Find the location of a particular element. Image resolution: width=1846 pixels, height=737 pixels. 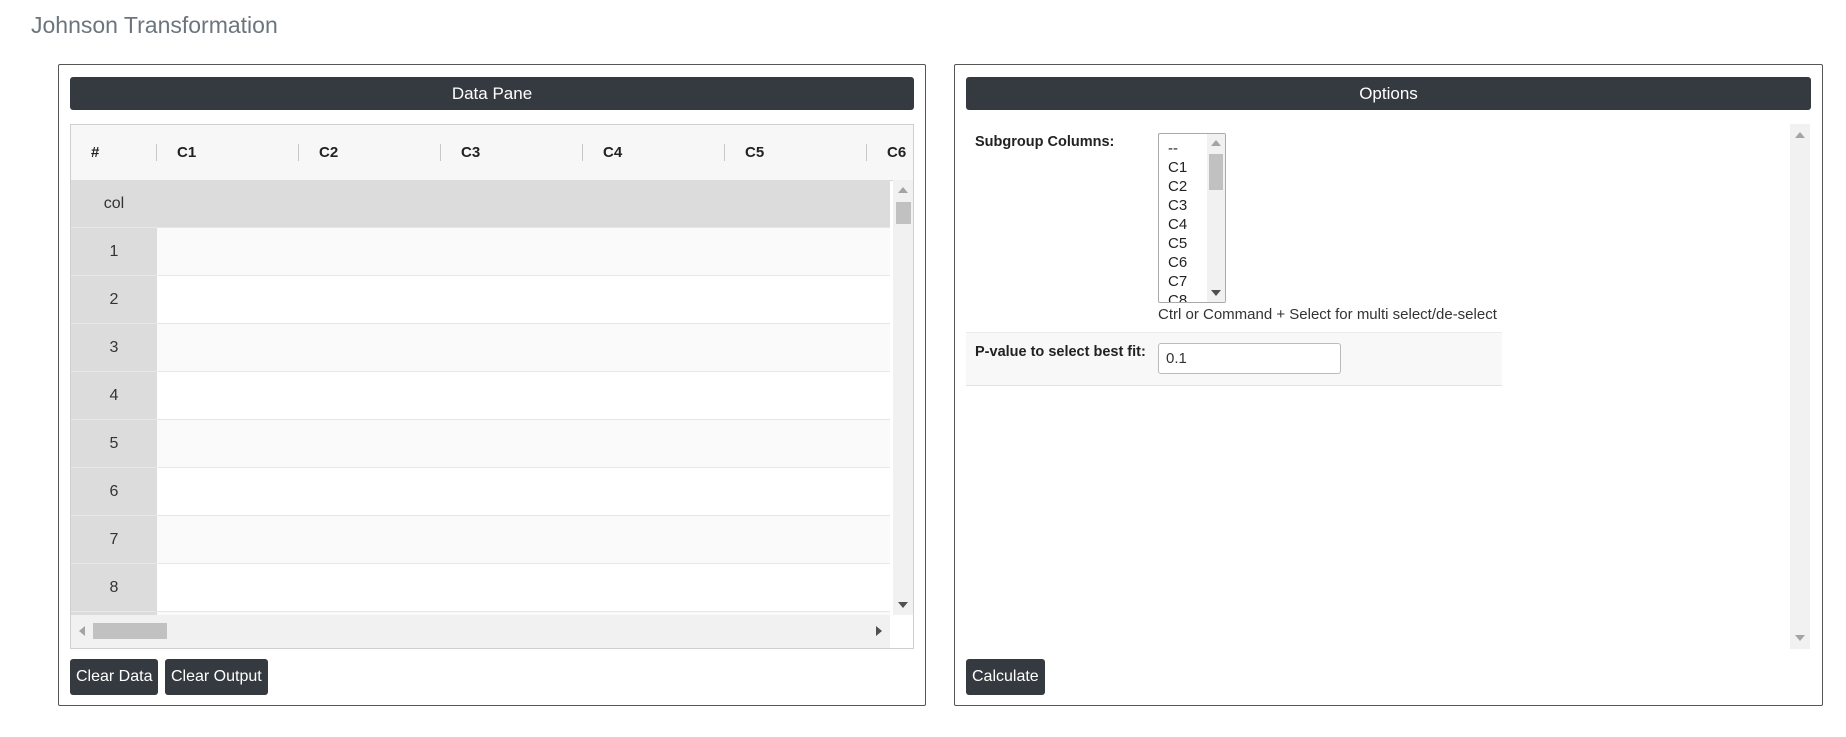

column-header-c3: C3 is located at coordinates (470, 152).